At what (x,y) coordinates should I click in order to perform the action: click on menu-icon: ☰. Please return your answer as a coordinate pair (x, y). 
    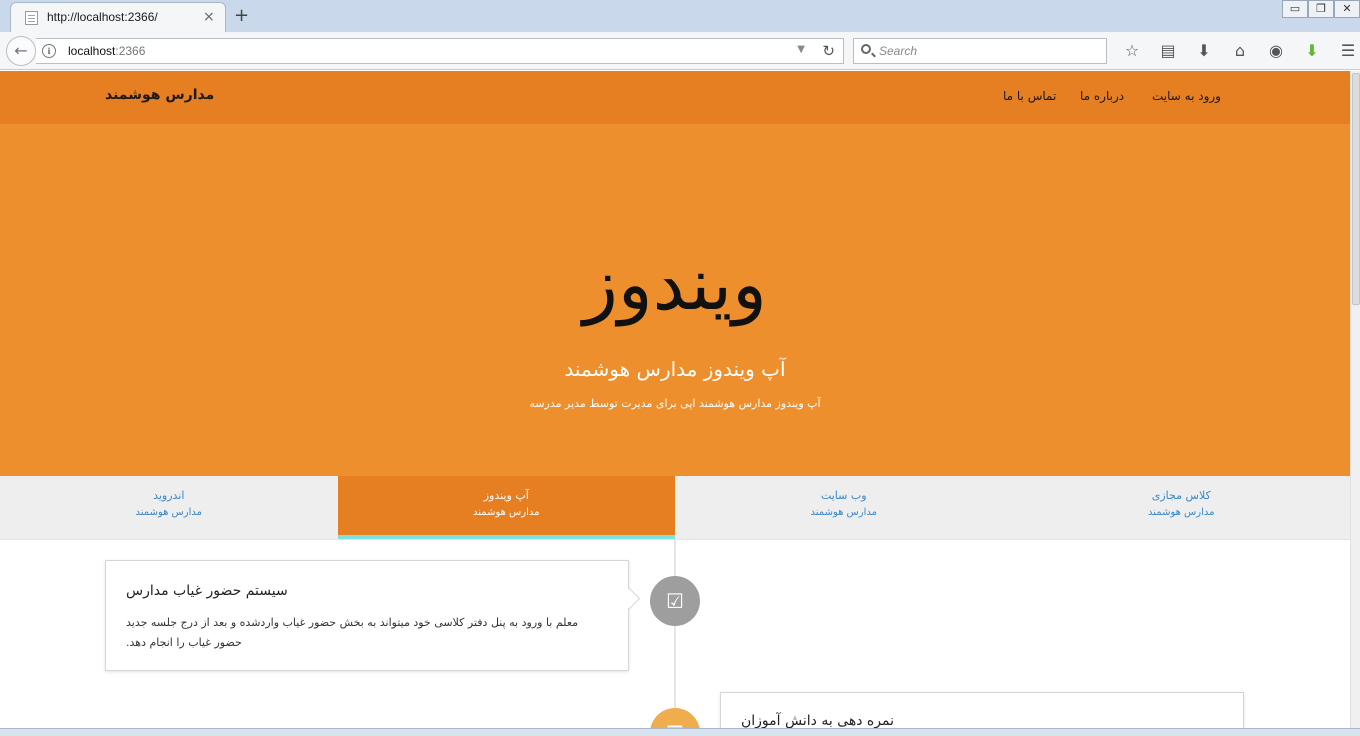
    Looking at the image, I should click on (1345, 51).